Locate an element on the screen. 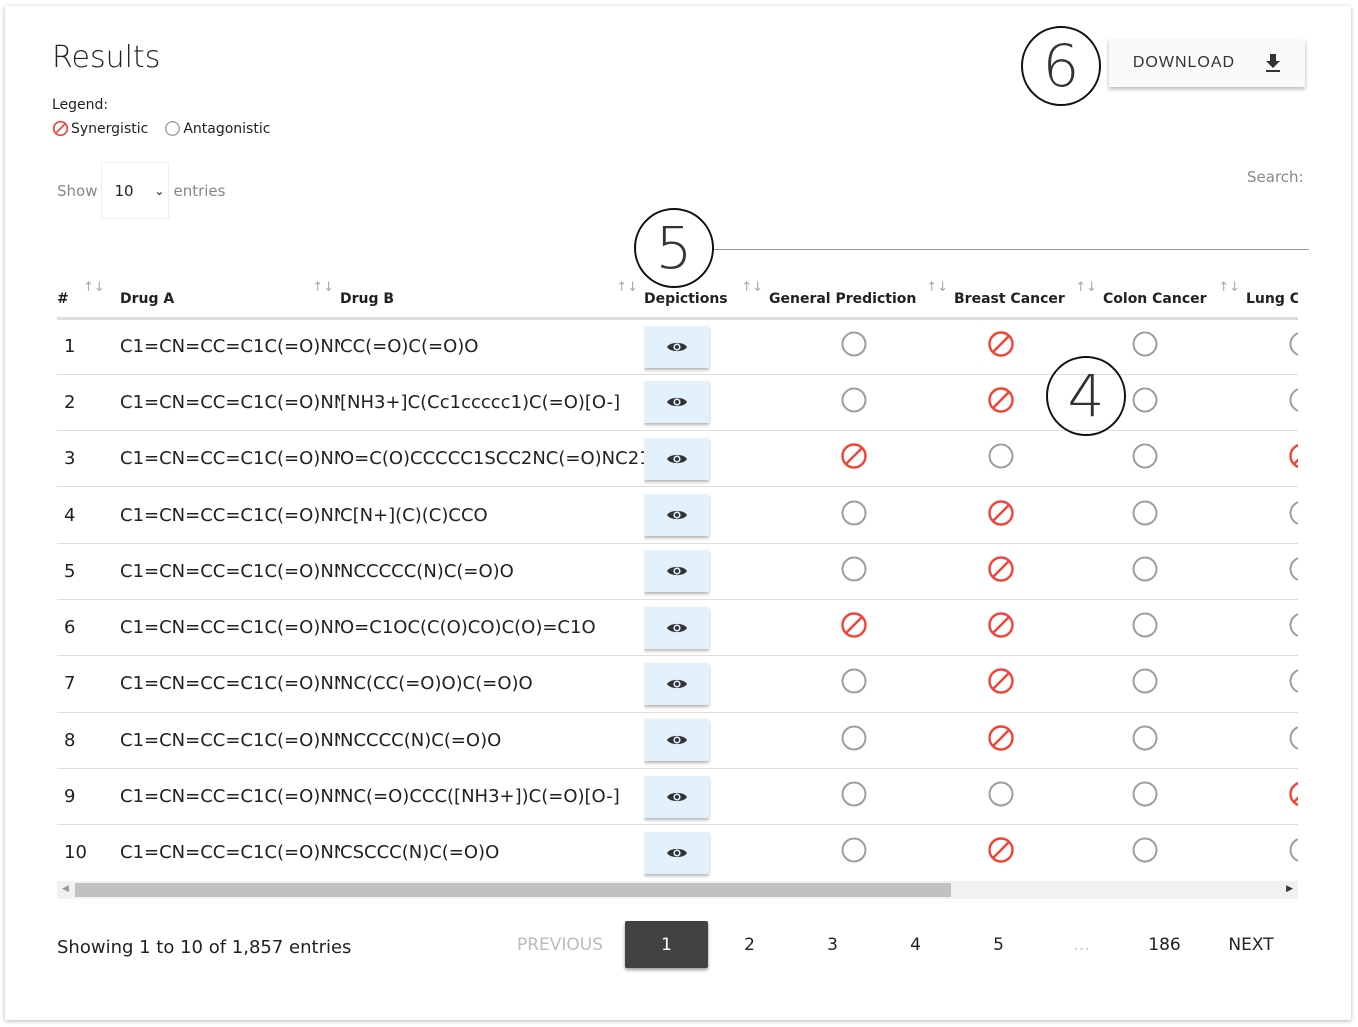 This screenshot has height=1027, width=1358. column-label: Depictions is located at coordinates (686, 298).